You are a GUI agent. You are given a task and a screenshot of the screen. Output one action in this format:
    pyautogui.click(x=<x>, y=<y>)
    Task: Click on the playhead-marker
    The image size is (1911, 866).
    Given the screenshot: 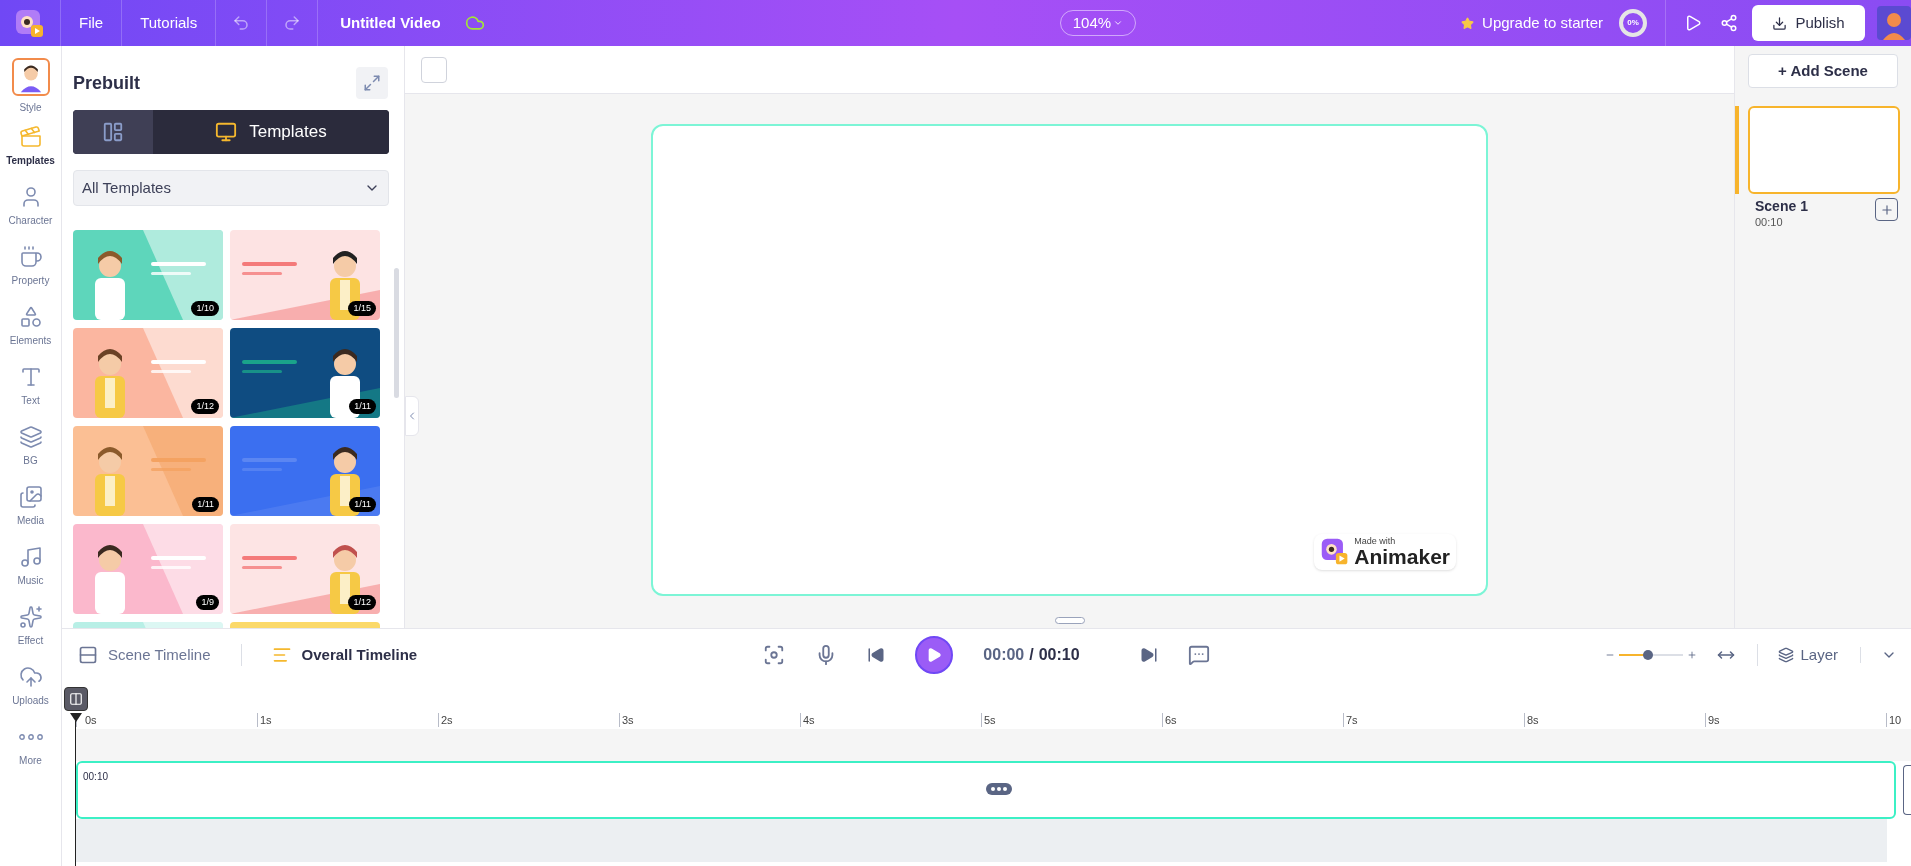 What is the action you would take?
    pyautogui.click(x=76, y=718)
    